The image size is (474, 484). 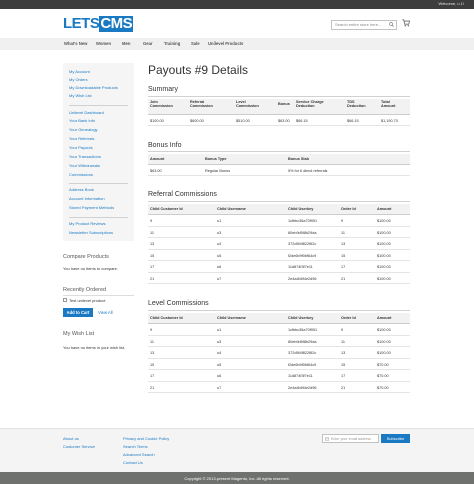 What do you see at coordinates (216, 159) in the screenshot?
I see `bonus-header-type: Bonus Type` at bounding box center [216, 159].